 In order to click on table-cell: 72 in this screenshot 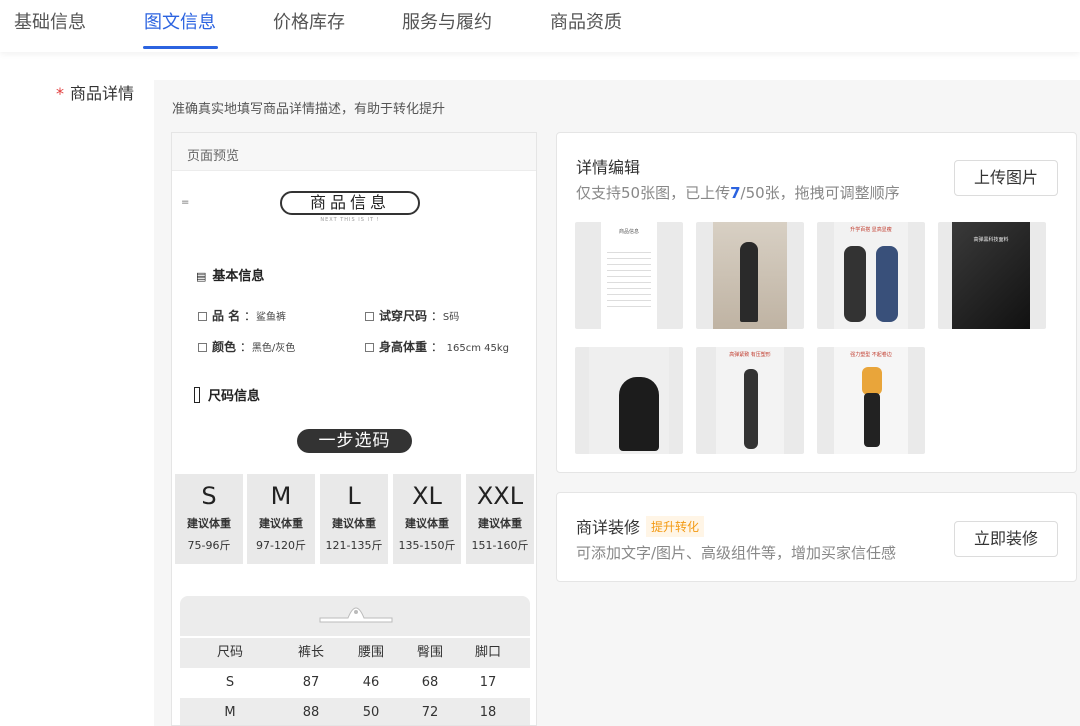, I will do `click(430, 712)`.